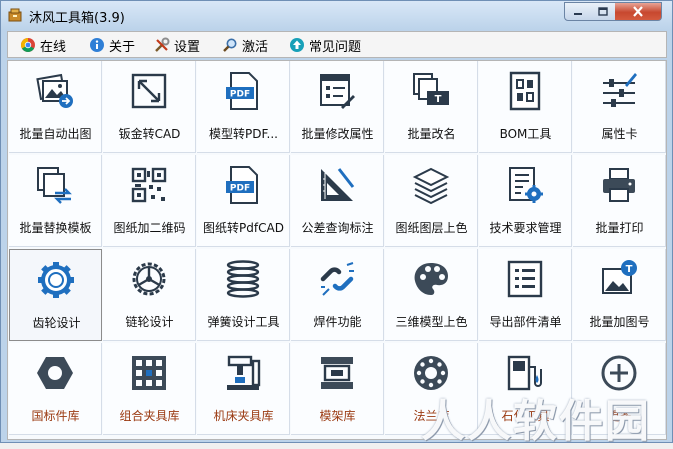 The height and width of the screenshot is (449, 673). What do you see at coordinates (55, 228) in the screenshot?
I see `tool-label: 批量替换模板` at bounding box center [55, 228].